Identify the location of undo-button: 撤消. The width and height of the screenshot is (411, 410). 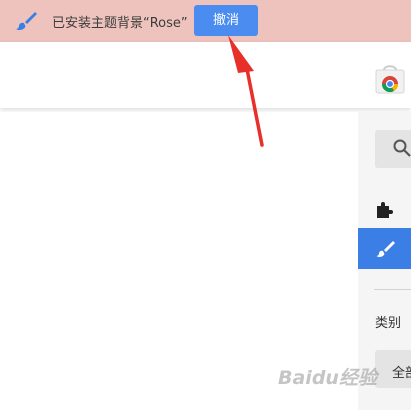
(226, 20).